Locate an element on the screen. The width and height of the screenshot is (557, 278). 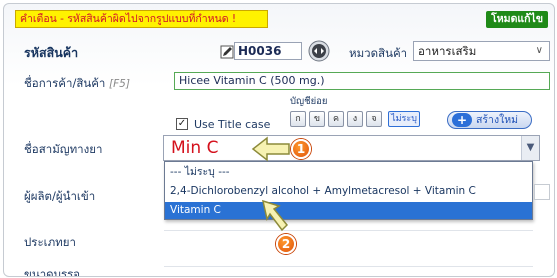
manufacturer-side-box is located at coordinates (542, 192).